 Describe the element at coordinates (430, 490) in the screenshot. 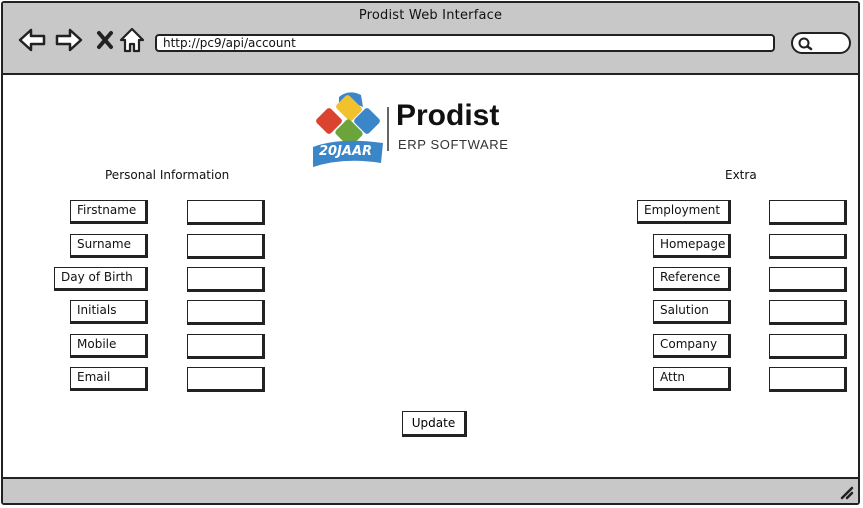

I see `status-bar` at that location.